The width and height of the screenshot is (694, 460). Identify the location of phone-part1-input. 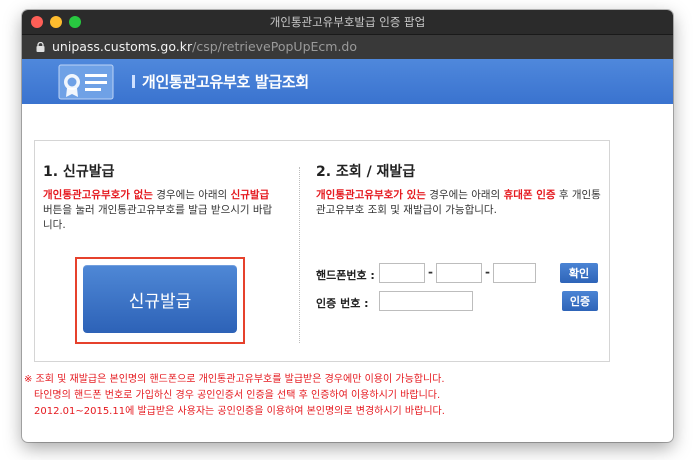
(402, 273).